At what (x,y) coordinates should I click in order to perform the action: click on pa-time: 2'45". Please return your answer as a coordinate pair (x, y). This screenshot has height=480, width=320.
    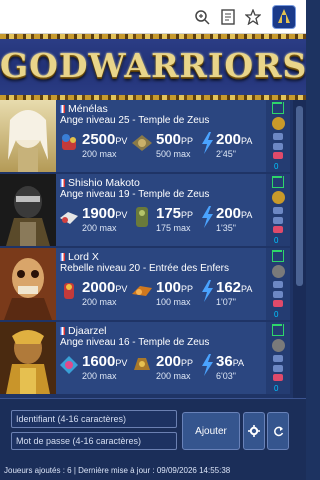
    Looking at the image, I should click on (226, 154).